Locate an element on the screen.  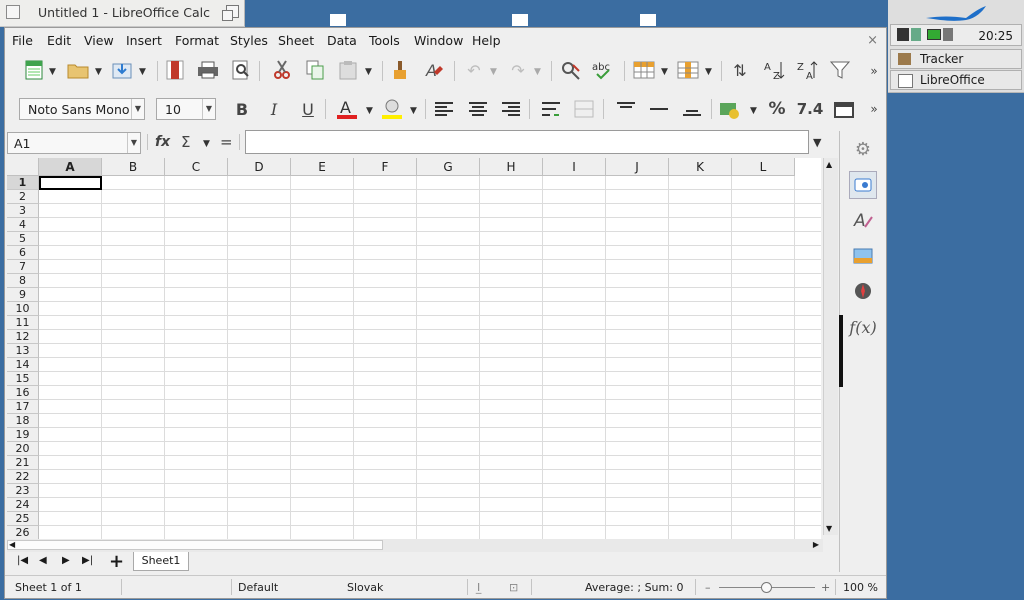
row-header-16: 16 is located at coordinates (23, 393).